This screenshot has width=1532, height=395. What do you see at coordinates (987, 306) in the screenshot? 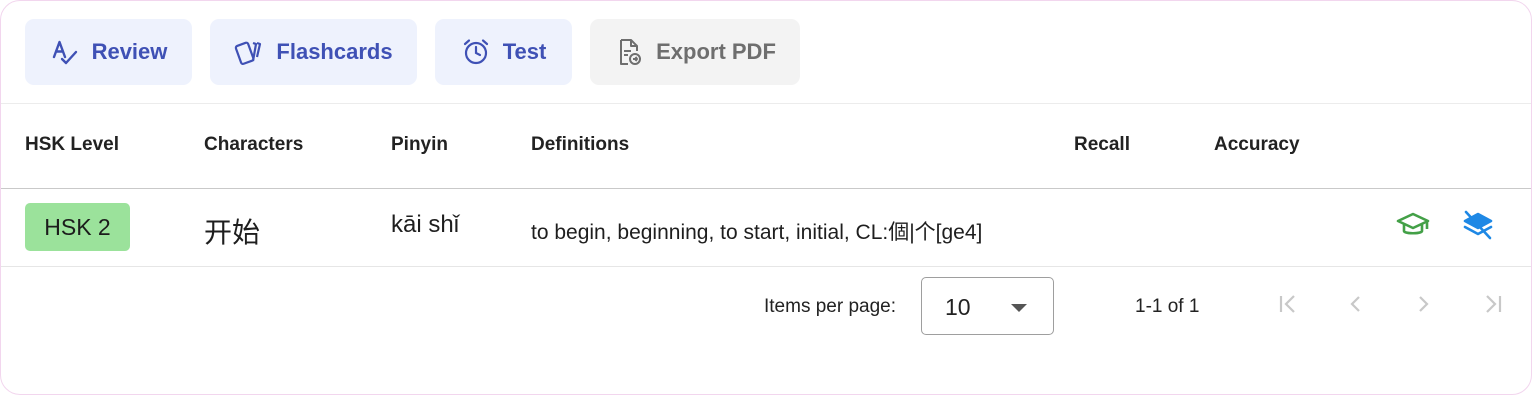
I see `page-size-select: 10` at bounding box center [987, 306].